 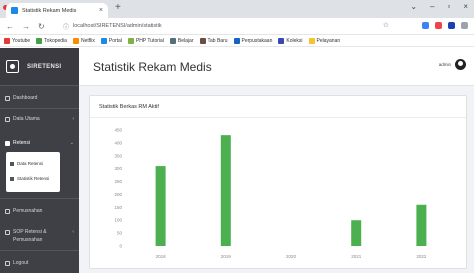 What do you see at coordinates (30, 163) in the screenshot?
I see `submenu-item-label: Data Retensi` at bounding box center [30, 163].